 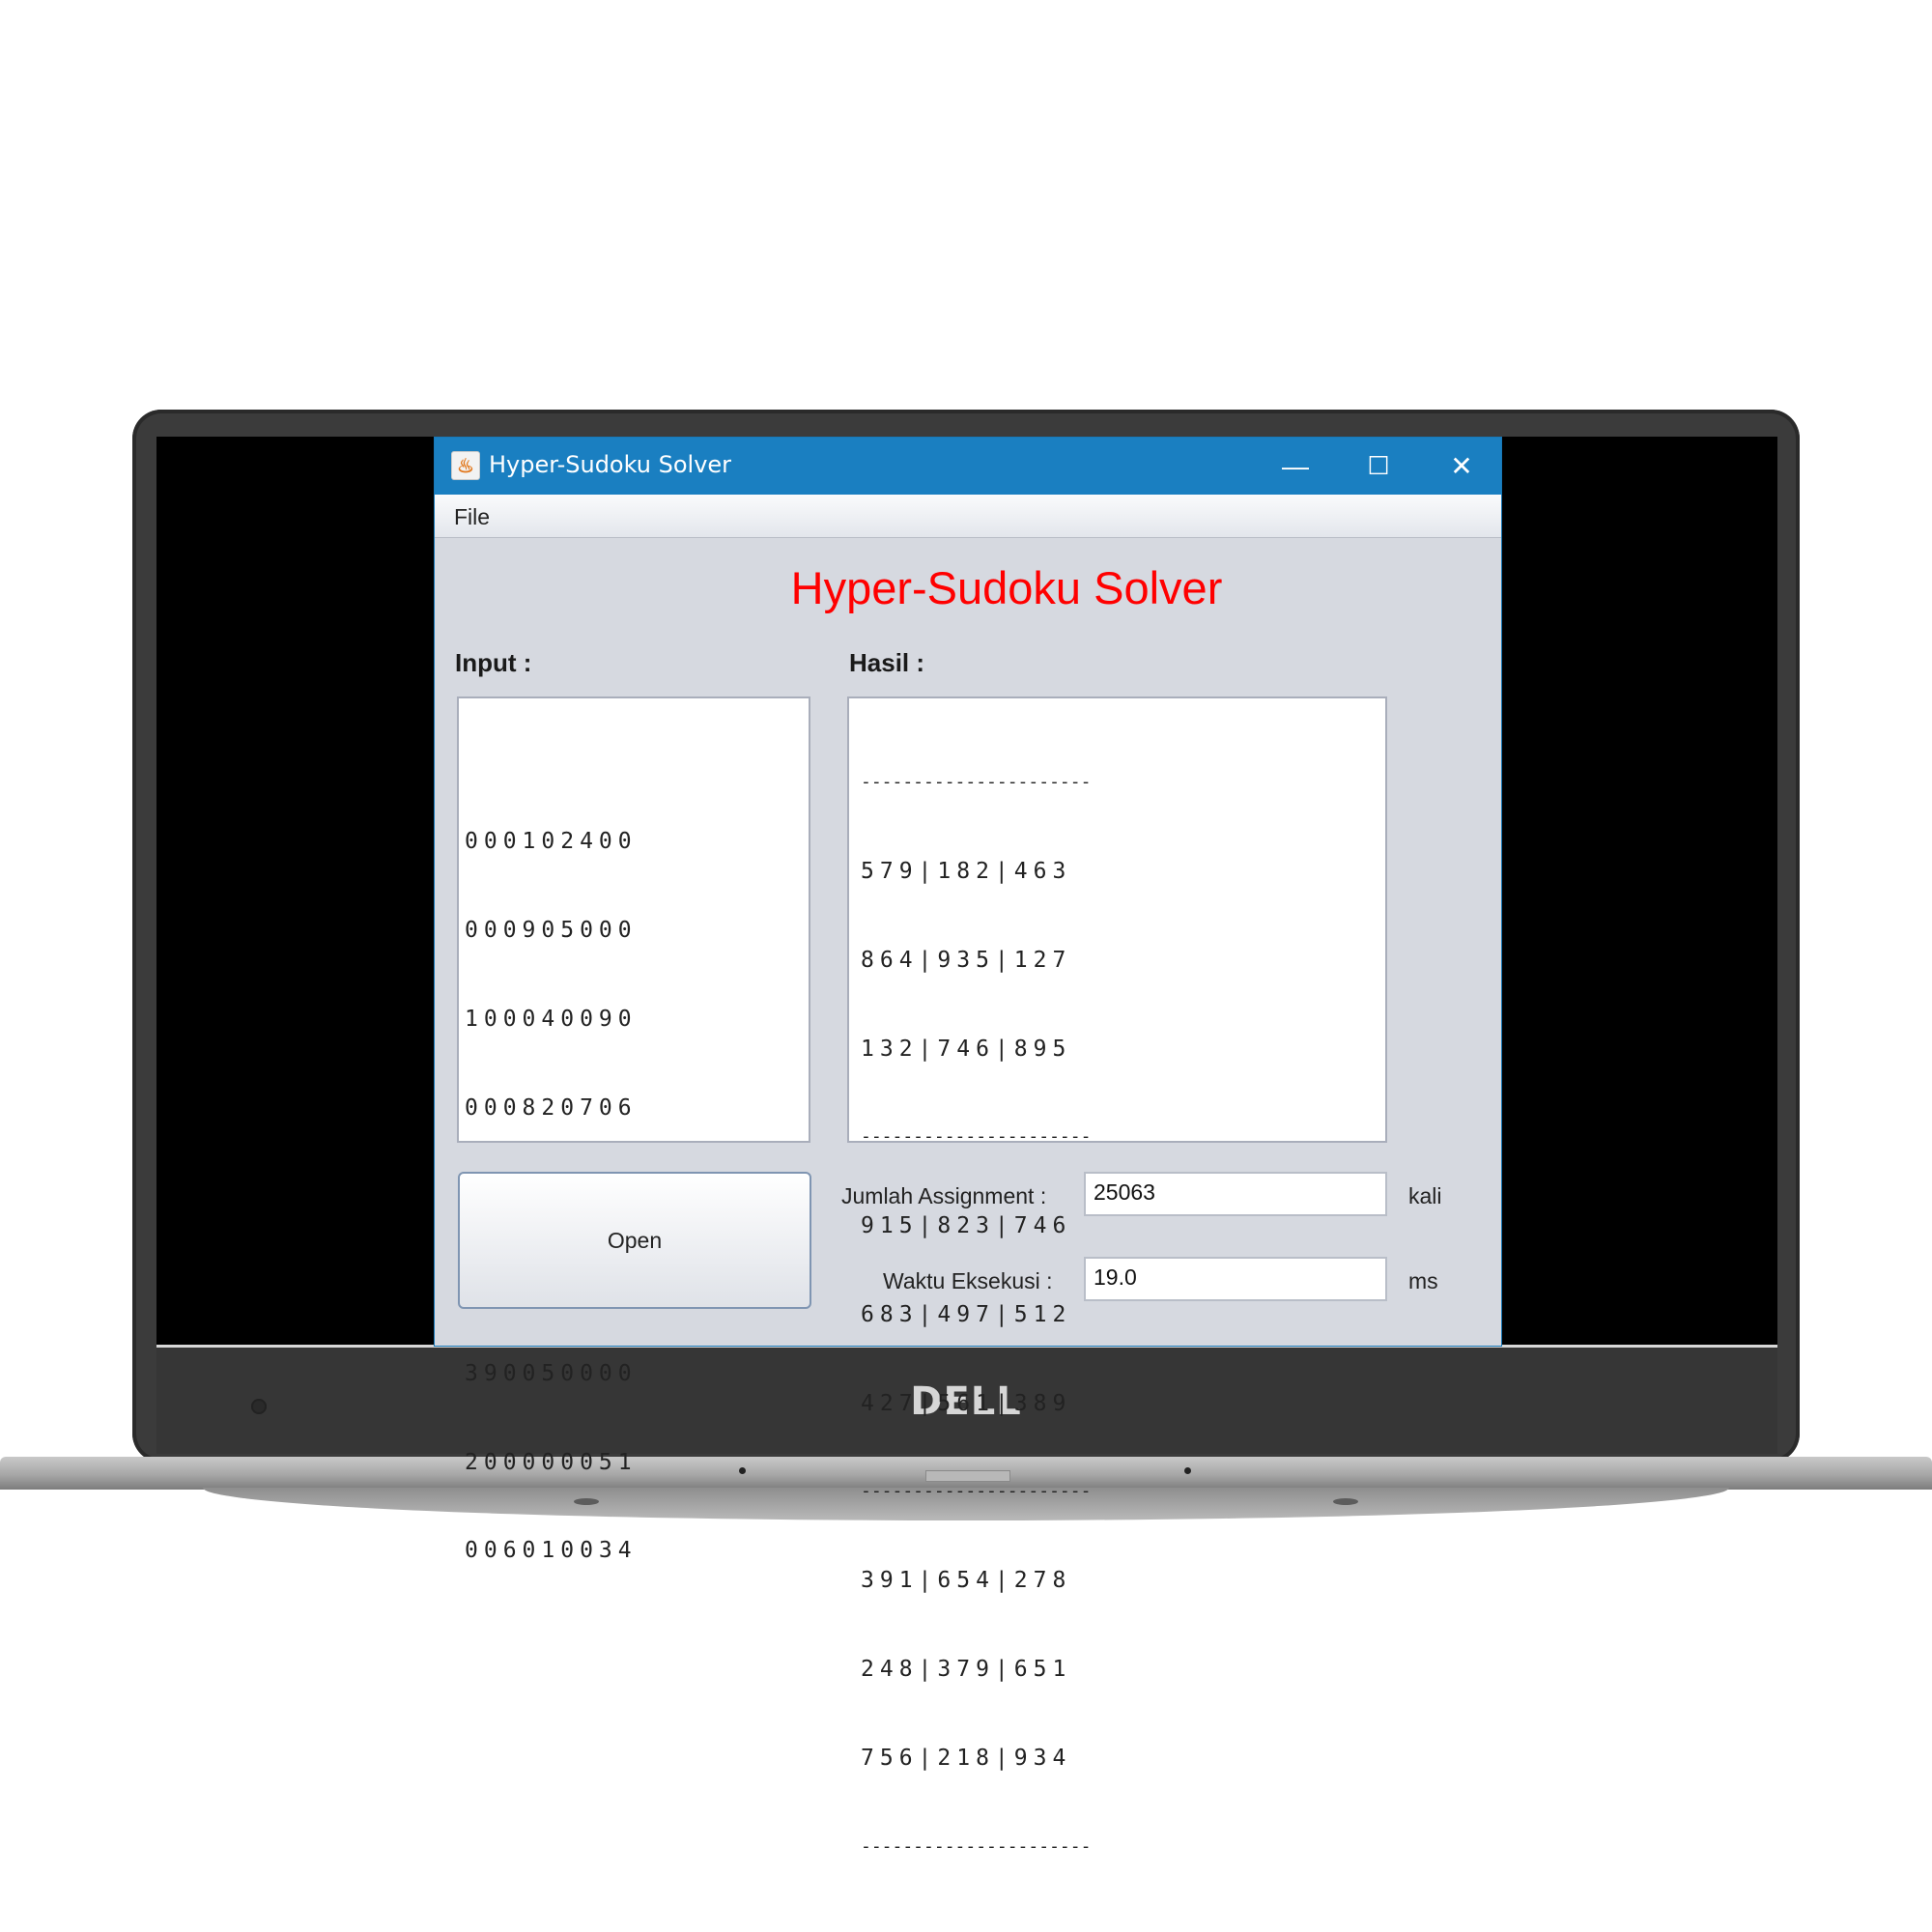 What do you see at coordinates (465, 465) in the screenshot?
I see `java-app-icon: ♨` at bounding box center [465, 465].